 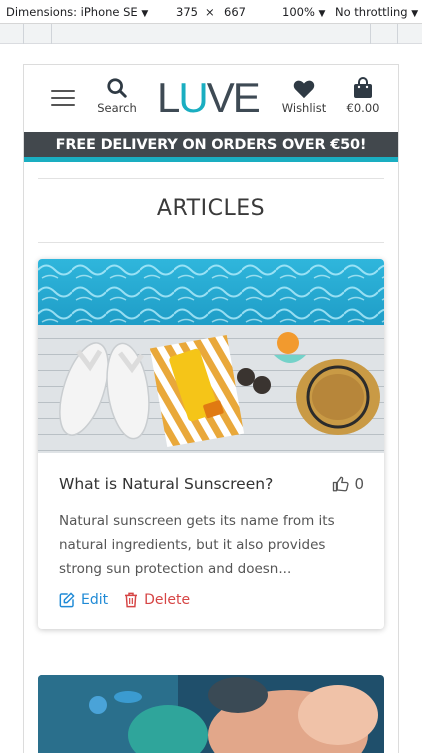 I want to click on article-card-image-partial, so click(x=211, y=714).